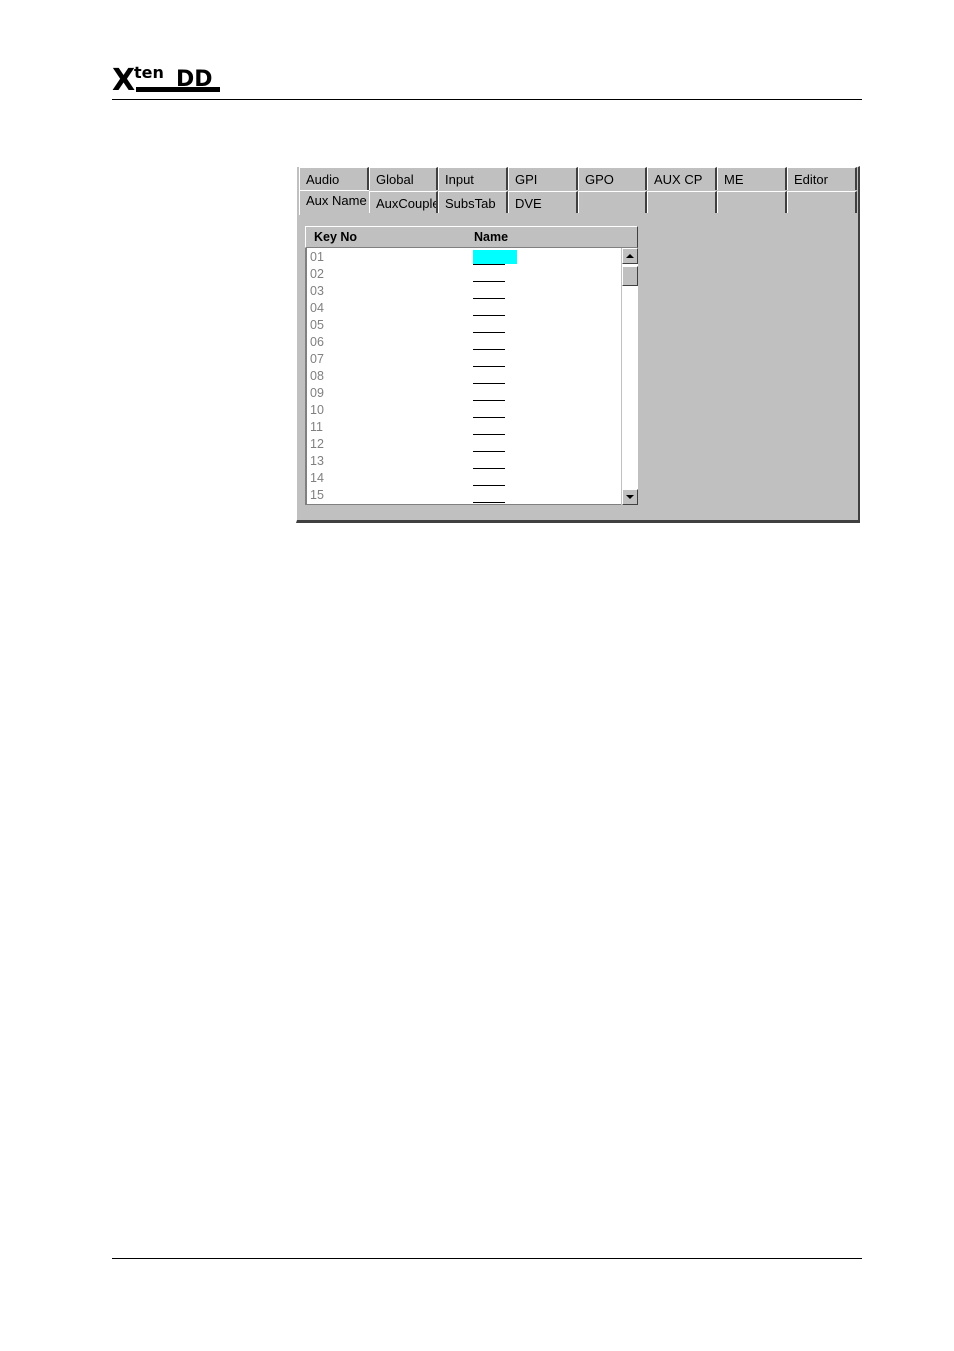  What do you see at coordinates (471, 237) in the screenshot?
I see `table-header: Key No Name` at bounding box center [471, 237].